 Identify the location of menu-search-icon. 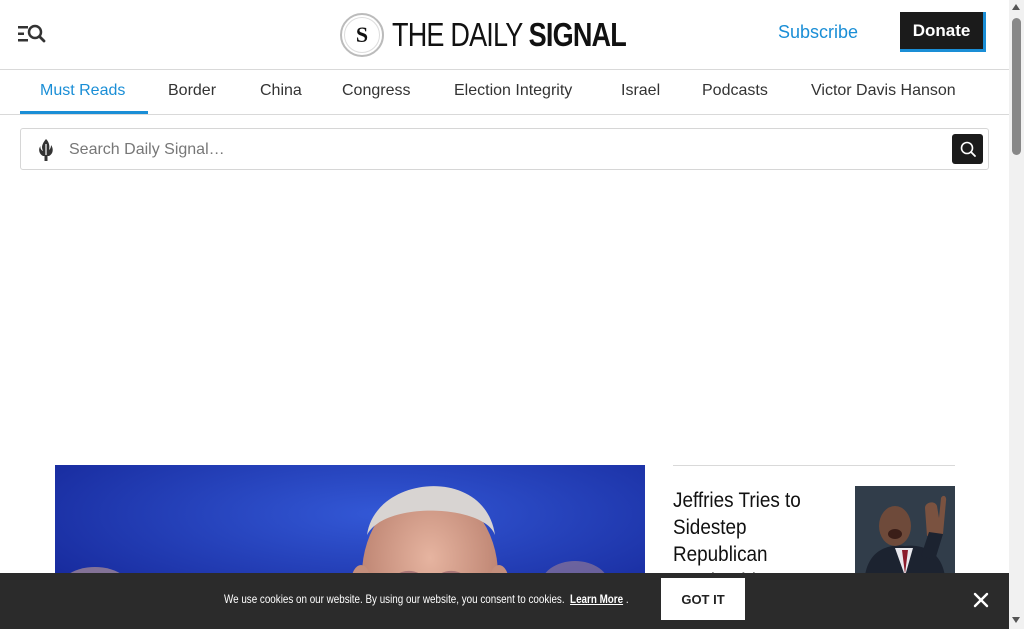
(32, 34).